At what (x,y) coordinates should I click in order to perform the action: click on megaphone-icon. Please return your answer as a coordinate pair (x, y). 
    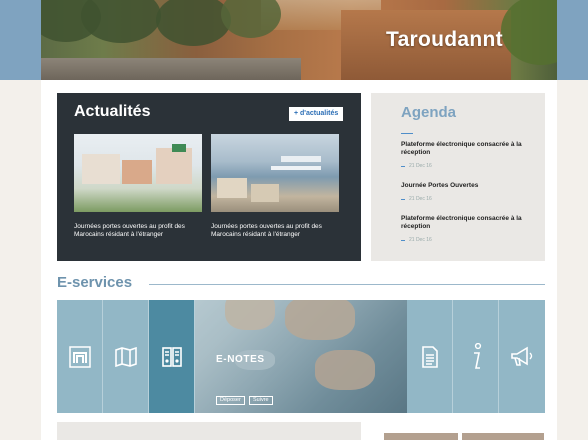
    Looking at the image, I should click on (522, 356).